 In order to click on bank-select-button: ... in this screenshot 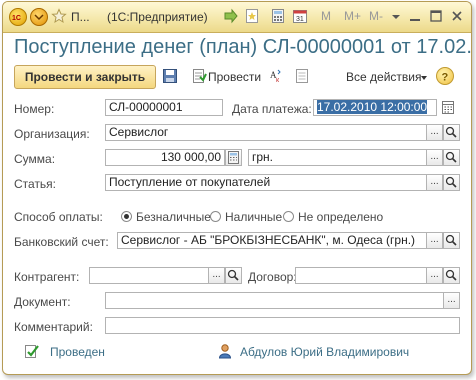, I will do `click(434, 240)`.